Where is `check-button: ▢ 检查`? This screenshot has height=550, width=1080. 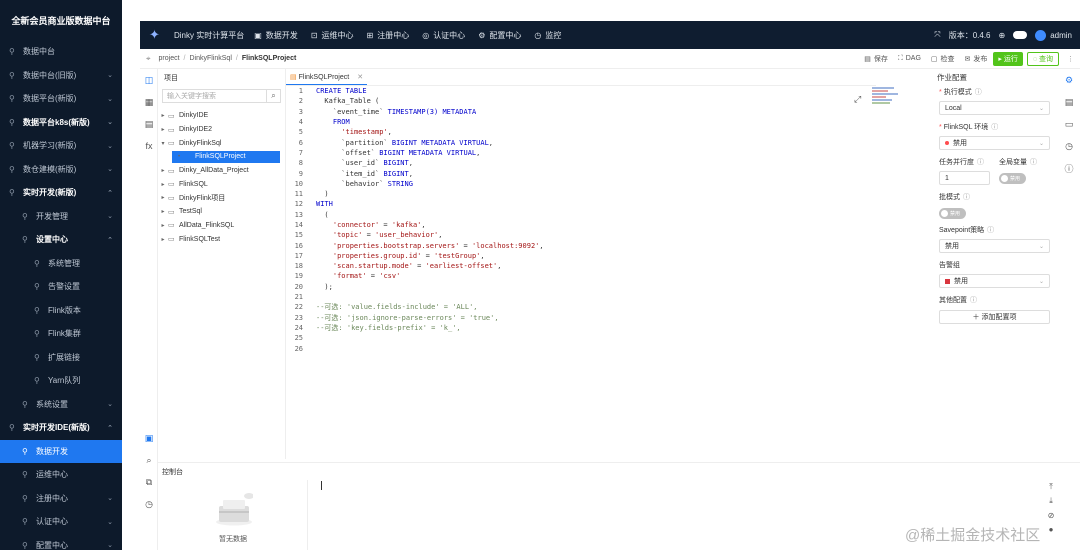
check-button: ▢ 检查 is located at coordinates (943, 59).